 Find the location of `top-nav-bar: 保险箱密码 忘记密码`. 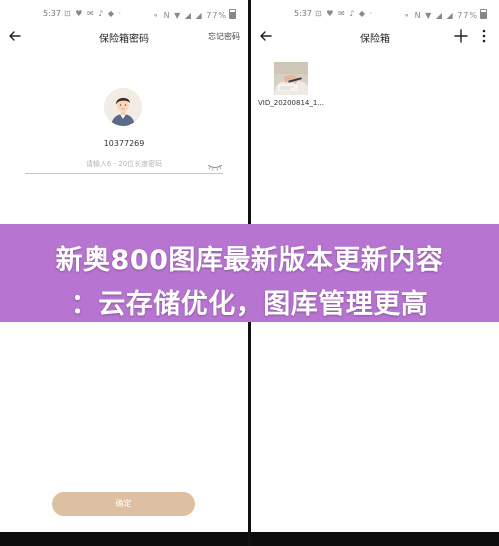

top-nav-bar: 保险箱密码 忘记密码 is located at coordinates (124, 37).